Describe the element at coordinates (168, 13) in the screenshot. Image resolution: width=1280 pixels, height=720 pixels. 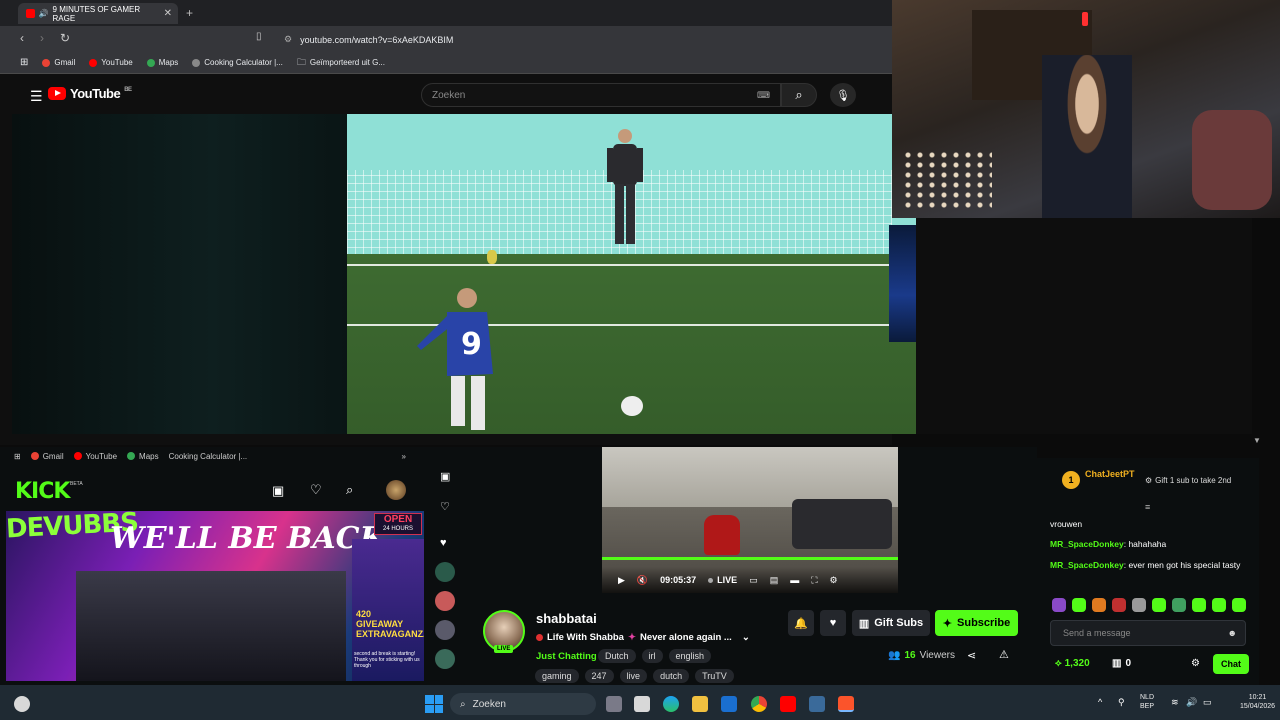
I see `tab-close-icon: ✕` at that location.